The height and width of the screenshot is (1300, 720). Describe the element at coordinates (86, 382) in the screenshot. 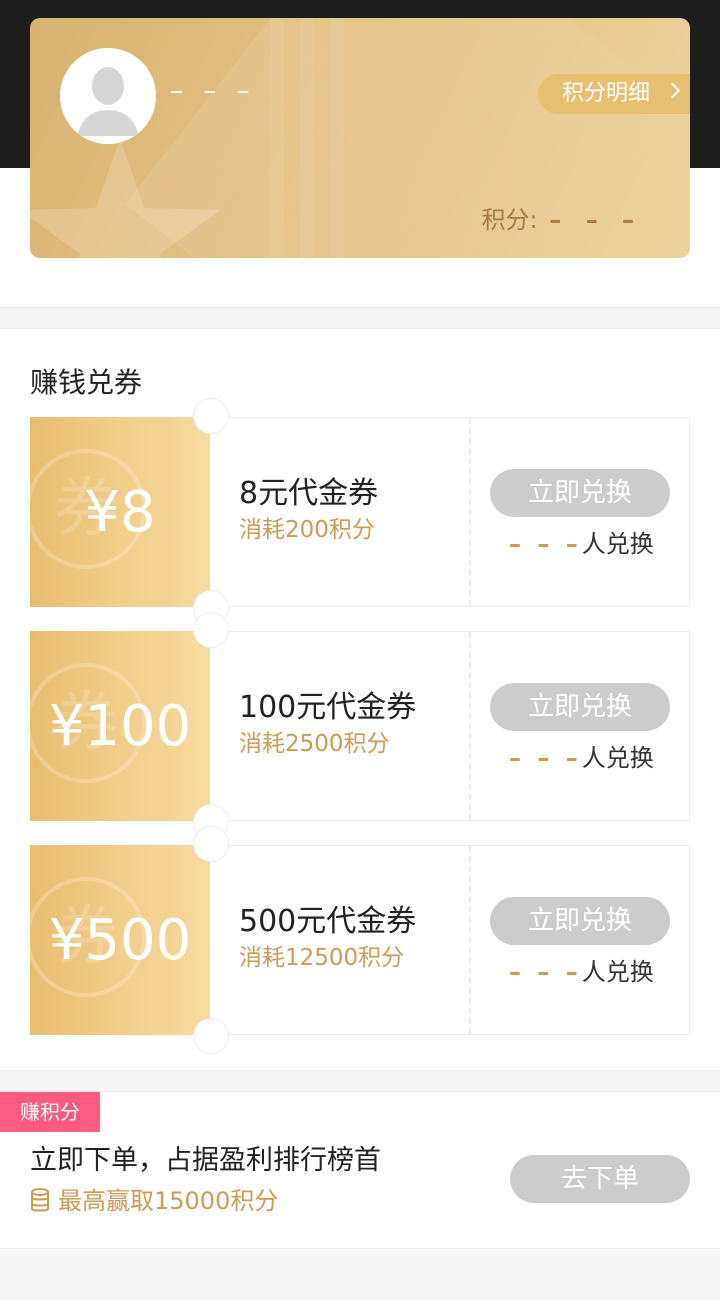

I see `section-title: 赚钱兑券` at that location.